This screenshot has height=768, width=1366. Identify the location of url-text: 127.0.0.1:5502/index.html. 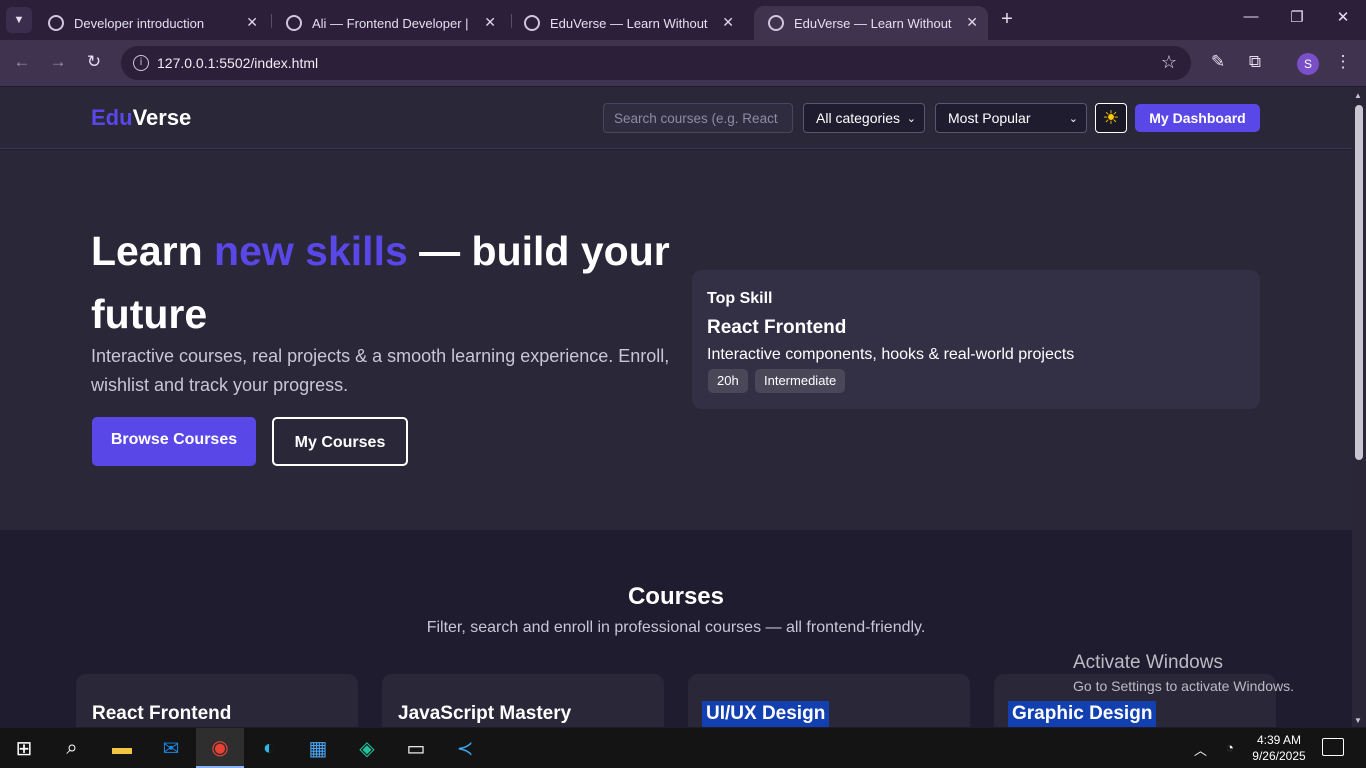
(237, 63).